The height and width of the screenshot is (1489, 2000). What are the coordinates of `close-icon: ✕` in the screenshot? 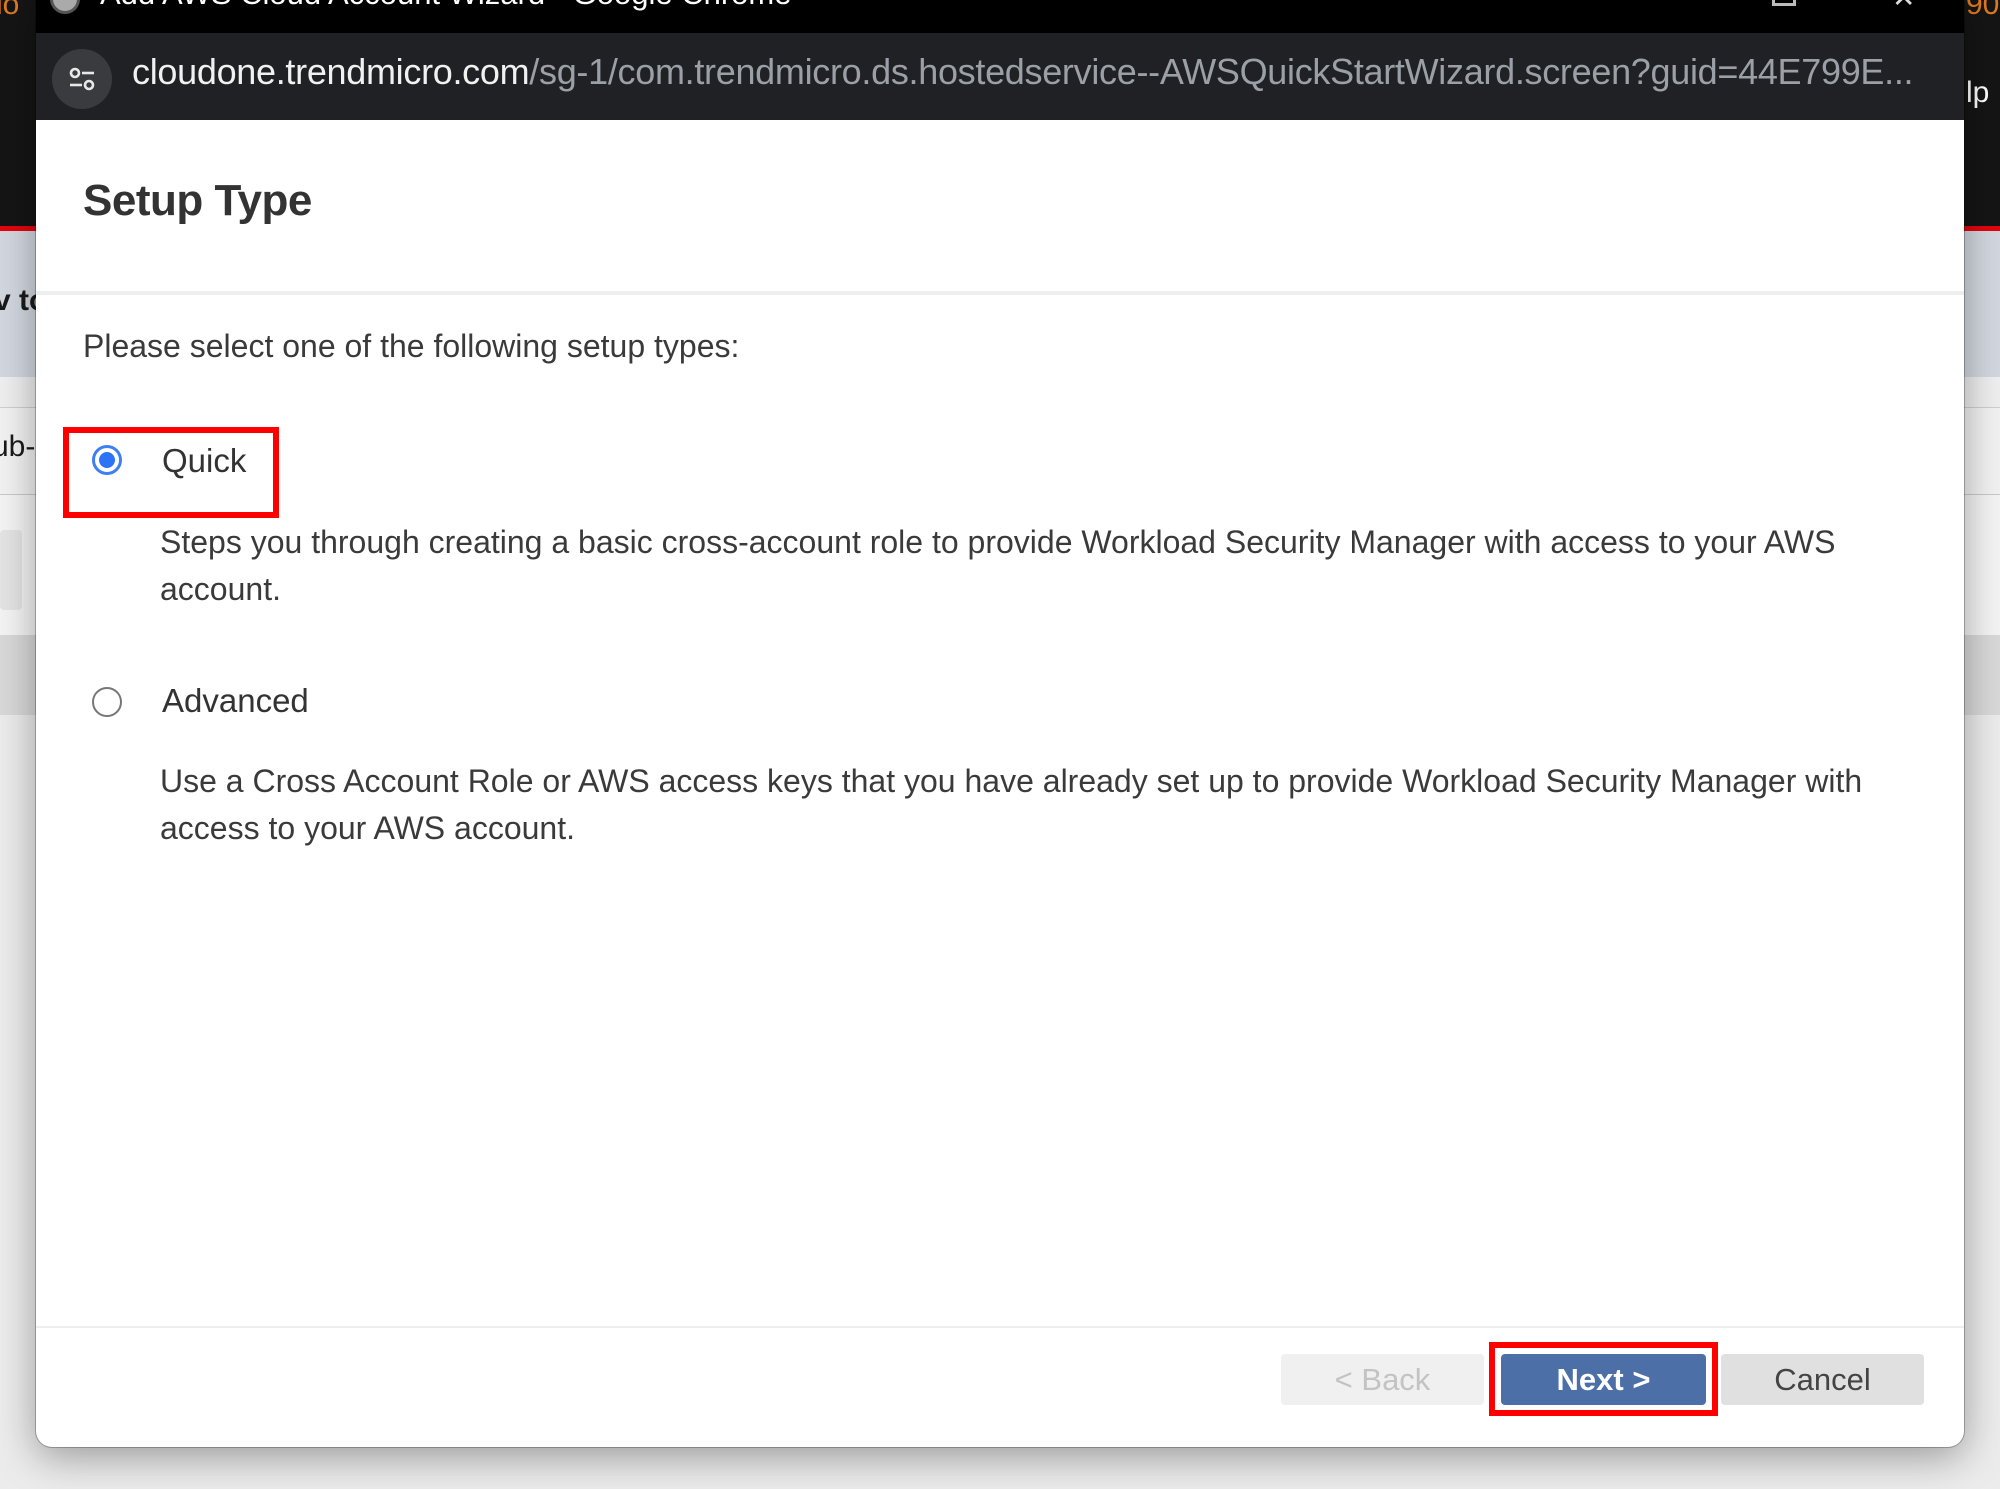 It's located at (1903, 6).